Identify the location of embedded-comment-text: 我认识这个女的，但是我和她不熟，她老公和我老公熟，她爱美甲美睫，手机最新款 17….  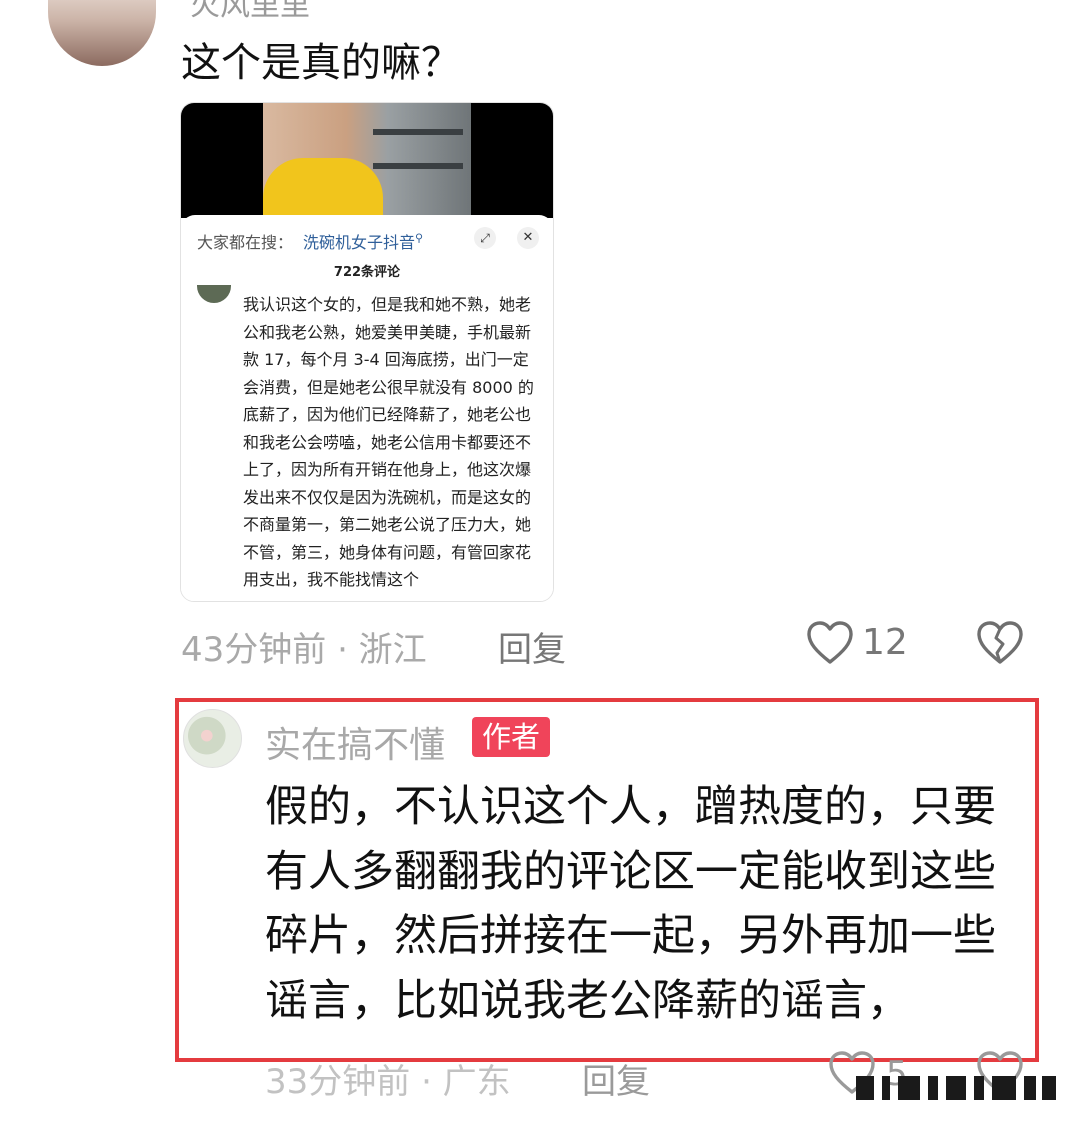
(388, 442).